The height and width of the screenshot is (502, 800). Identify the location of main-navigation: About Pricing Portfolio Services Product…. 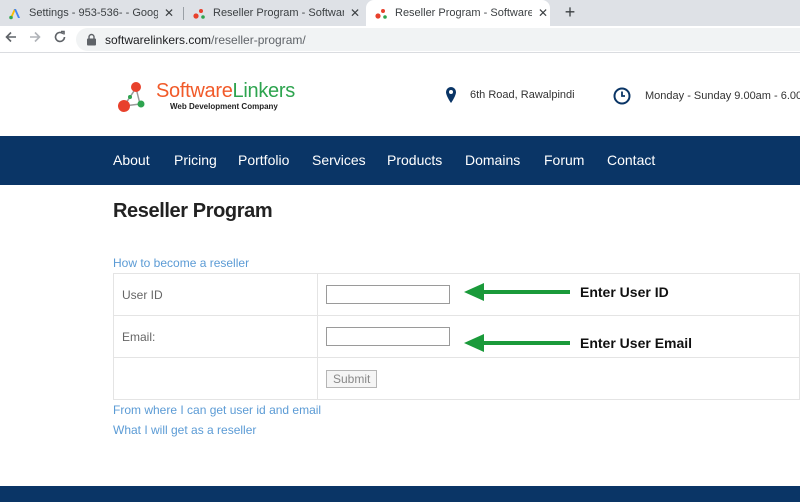
(400, 160).